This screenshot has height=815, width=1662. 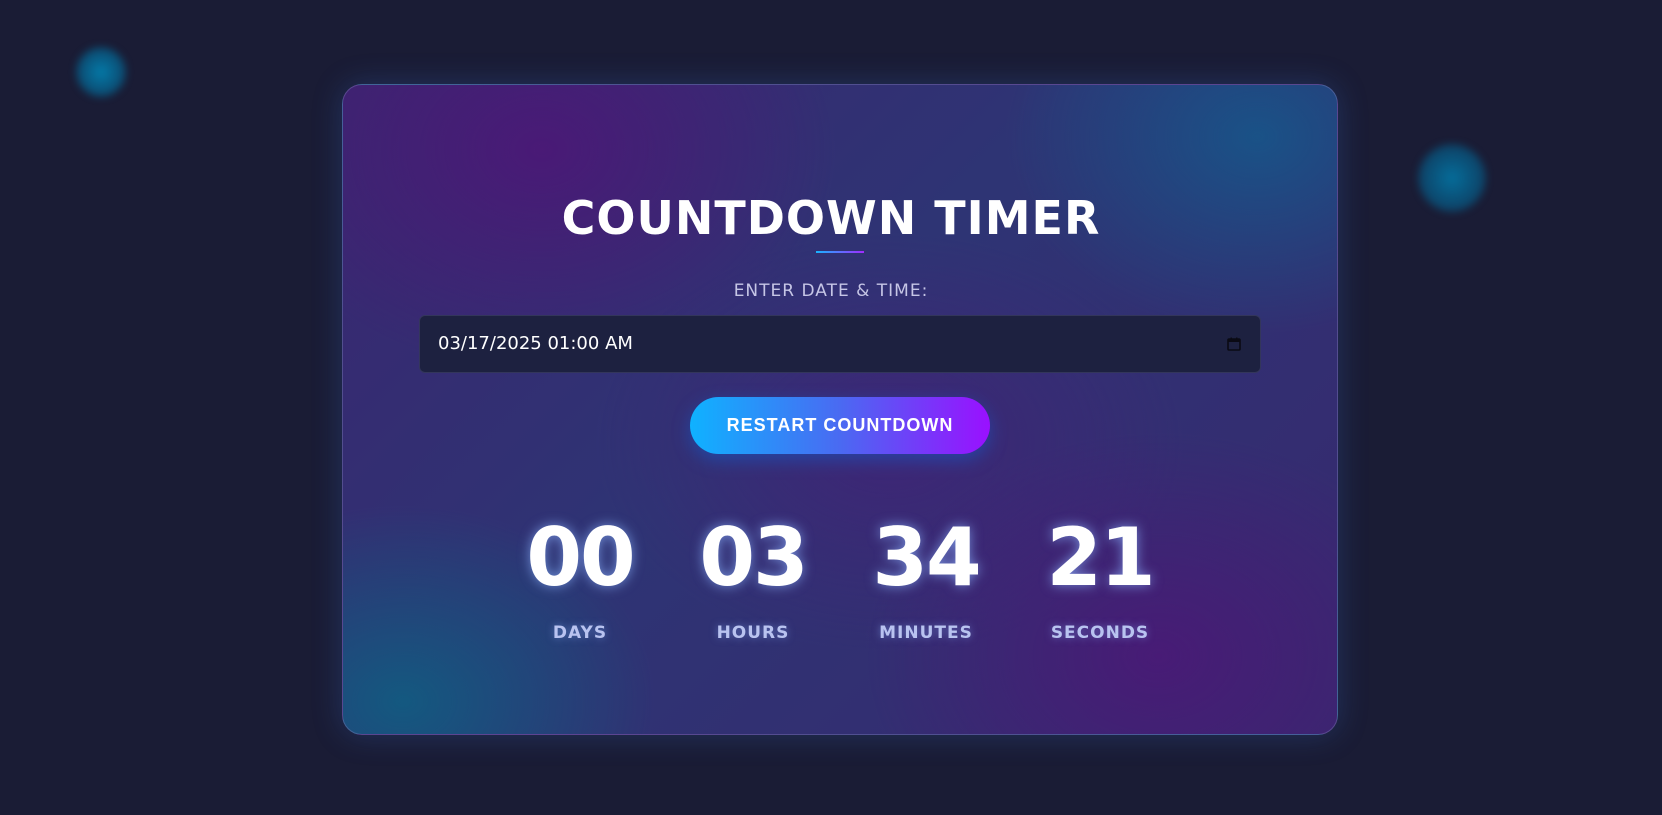 I want to click on restart-countdown-button: RESTART COUNTDOWN, so click(x=840, y=425).